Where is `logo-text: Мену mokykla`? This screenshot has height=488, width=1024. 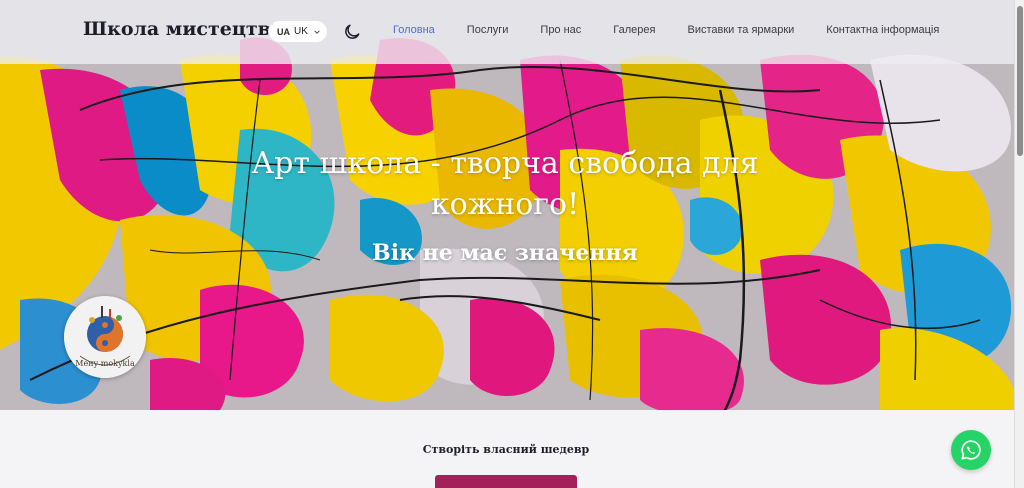 logo-text: Мену mokykla is located at coordinates (105, 363).